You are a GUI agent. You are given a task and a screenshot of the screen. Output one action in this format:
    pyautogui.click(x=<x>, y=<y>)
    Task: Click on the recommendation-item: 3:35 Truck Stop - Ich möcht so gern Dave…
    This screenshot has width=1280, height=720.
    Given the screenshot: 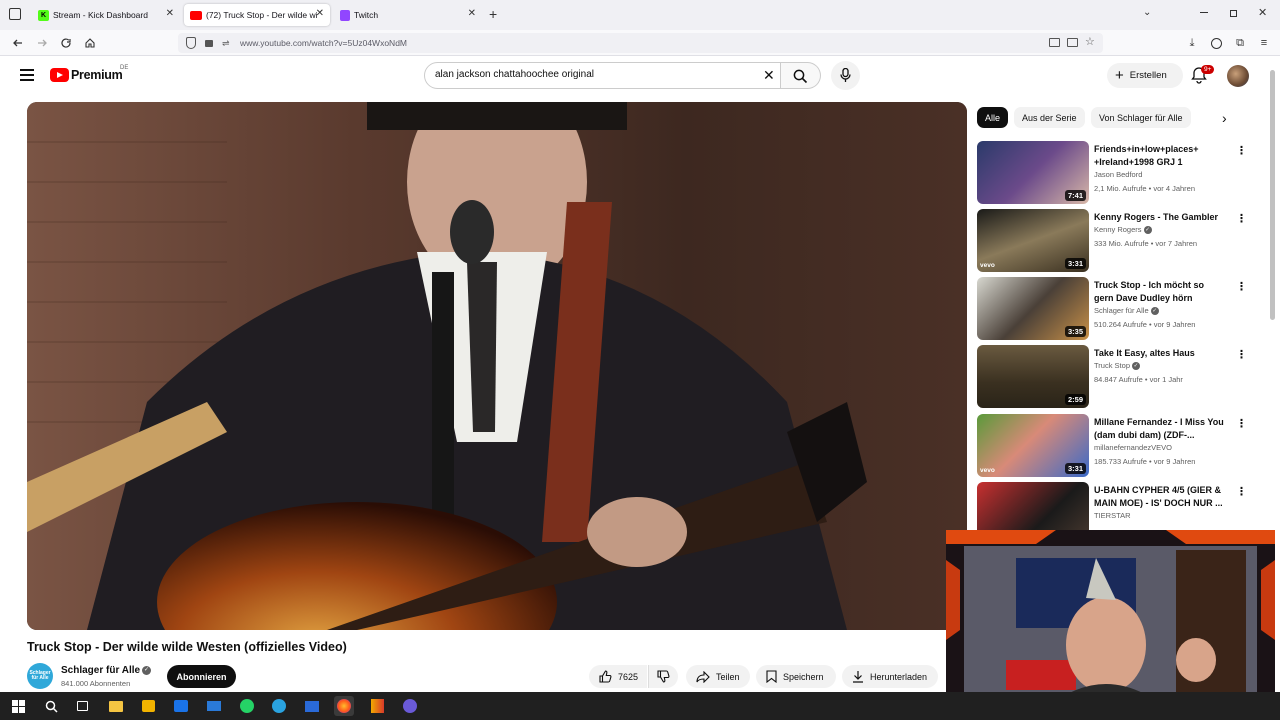 What is the action you would take?
    pyautogui.click(x=1122, y=309)
    